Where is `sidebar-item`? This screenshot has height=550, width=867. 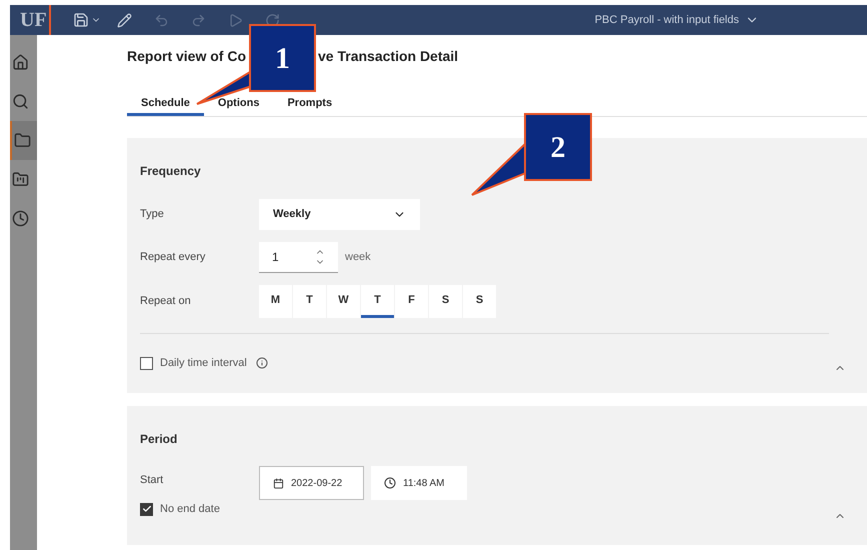 sidebar-item is located at coordinates (23, 140).